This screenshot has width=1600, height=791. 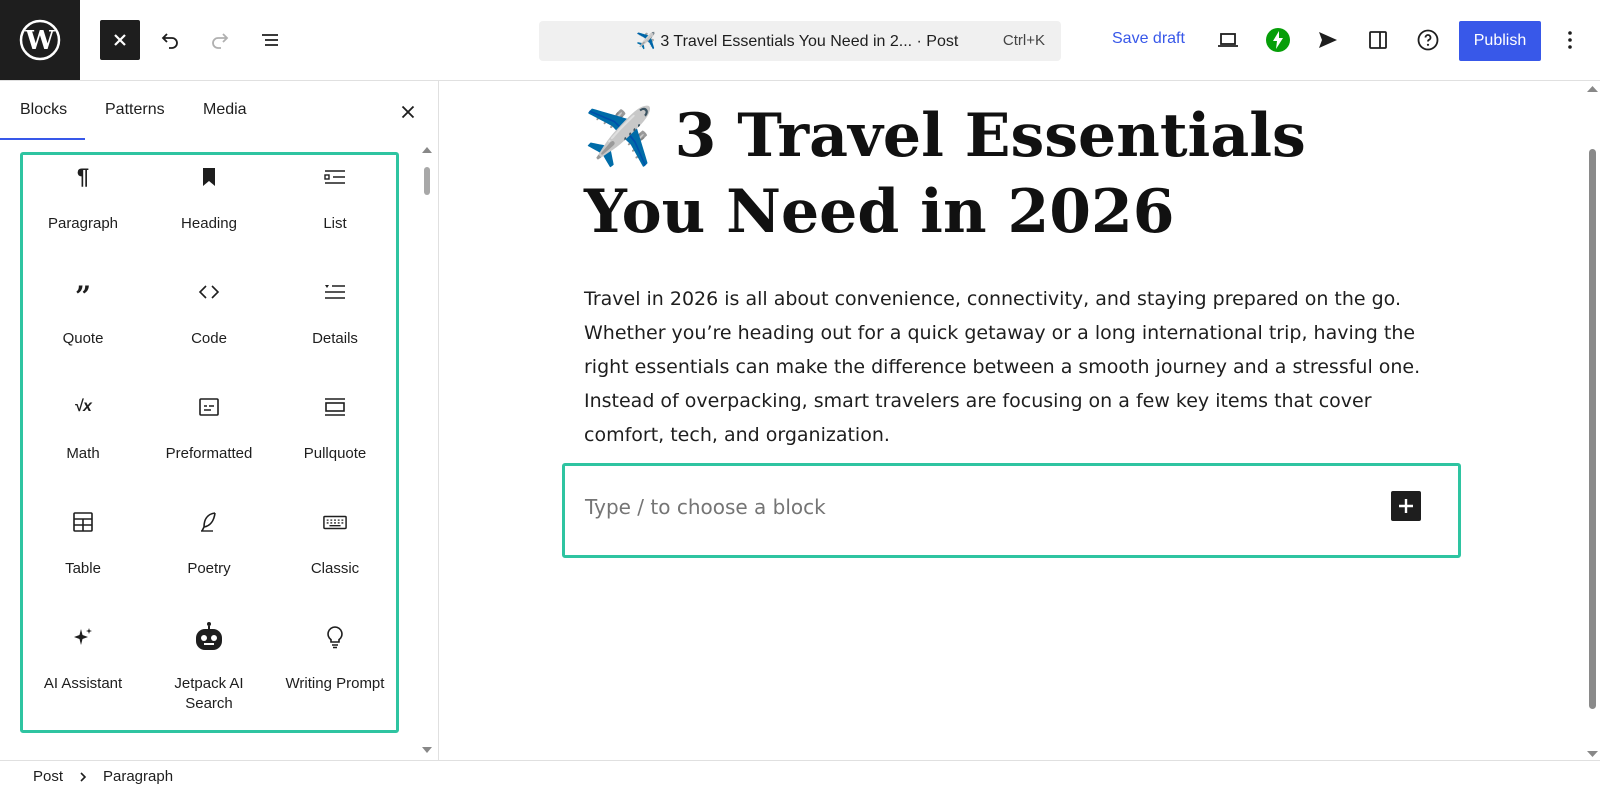 What do you see at coordinates (335, 292) in the screenshot?
I see `details-icon` at bounding box center [335, 292].